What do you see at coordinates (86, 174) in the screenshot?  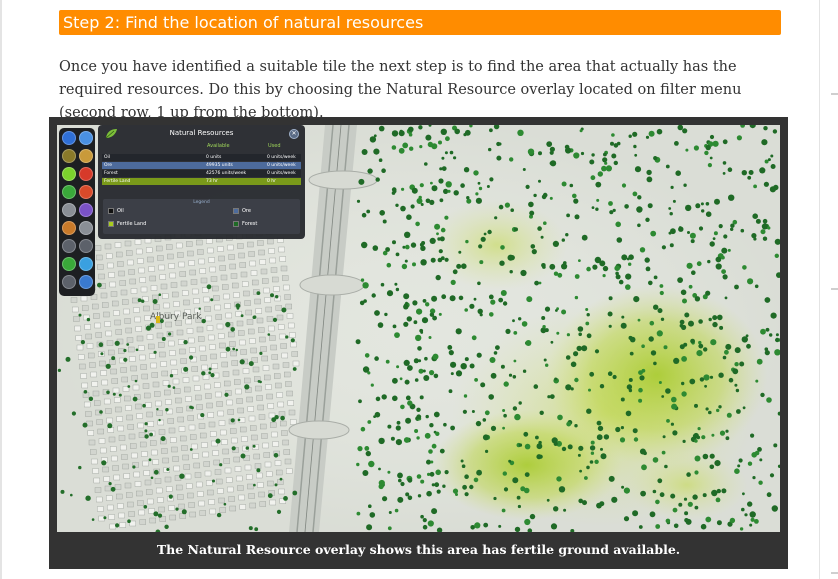 I see `health-icon` at bounding box center [86, 174].